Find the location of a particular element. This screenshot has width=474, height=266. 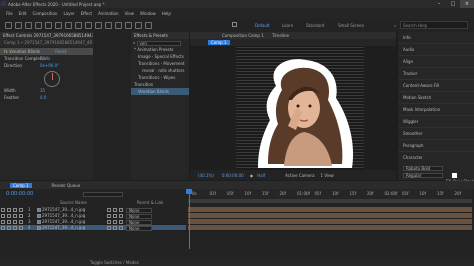

layer-row: 4 2971547_39...4_n.jpg None is located at coordinates (93, 228).